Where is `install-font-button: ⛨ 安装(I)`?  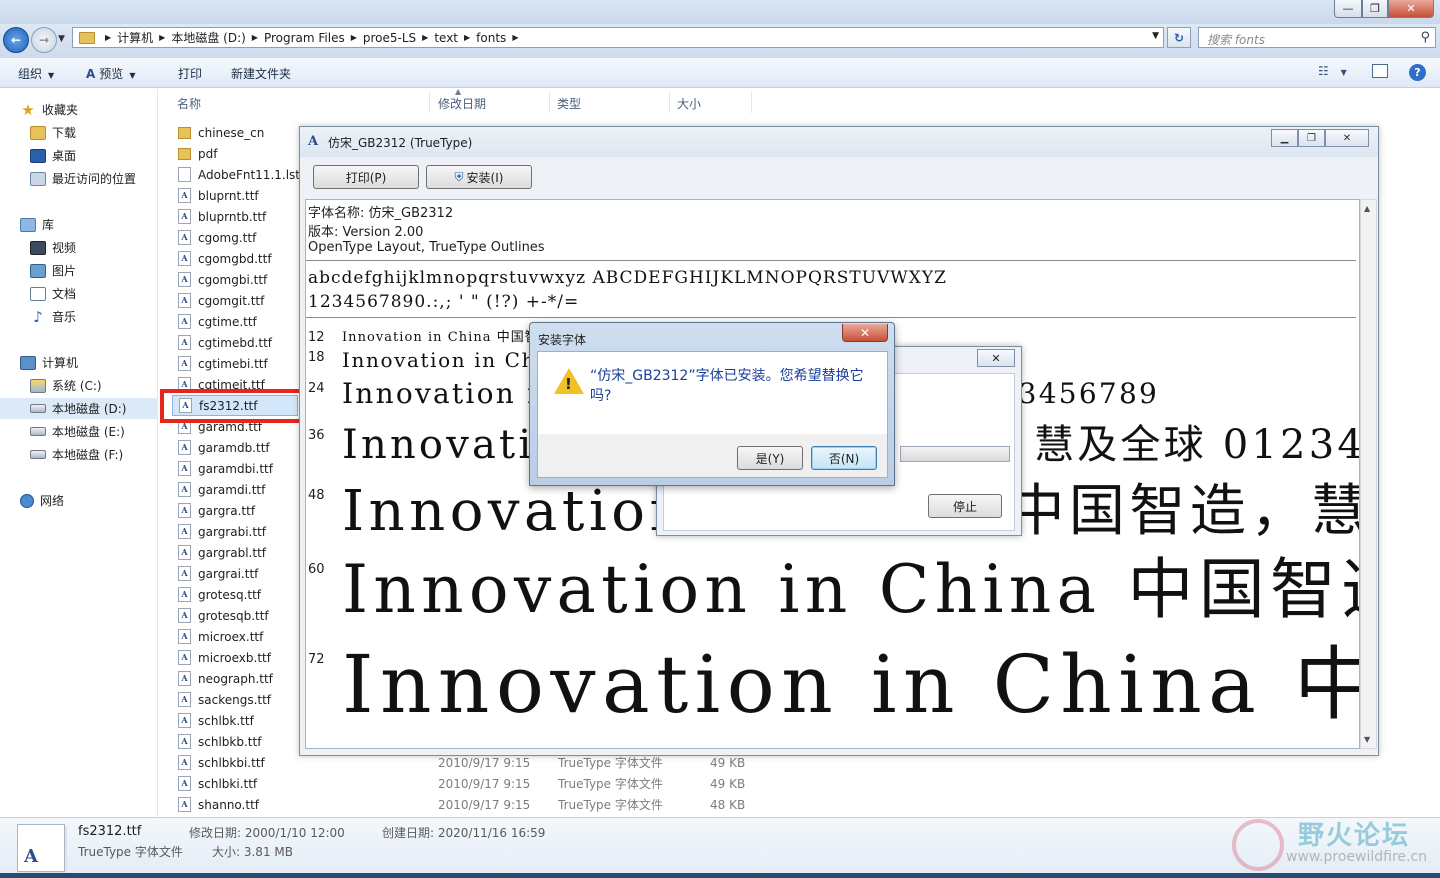
install-font-button: ⛨ 安装(I) is located at coordinates (479, 177).